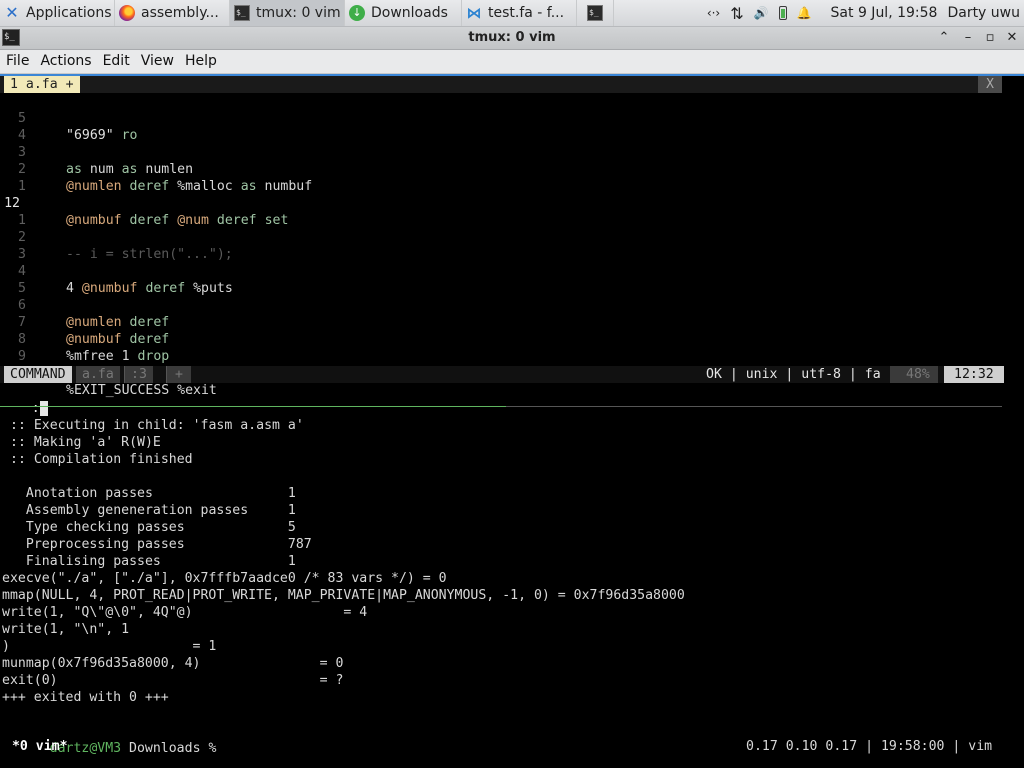  What do you see at coordinates (153, 527) in the screenshot?
I see `output-line: Type checking passes 5` at bounding box center [153, 527].